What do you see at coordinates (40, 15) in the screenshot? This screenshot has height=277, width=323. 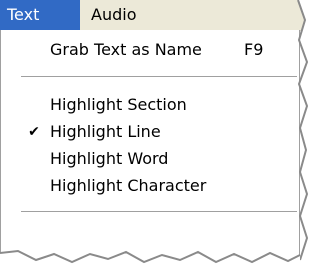 I see `menu-text: Text` at bounding box center [40, 15].